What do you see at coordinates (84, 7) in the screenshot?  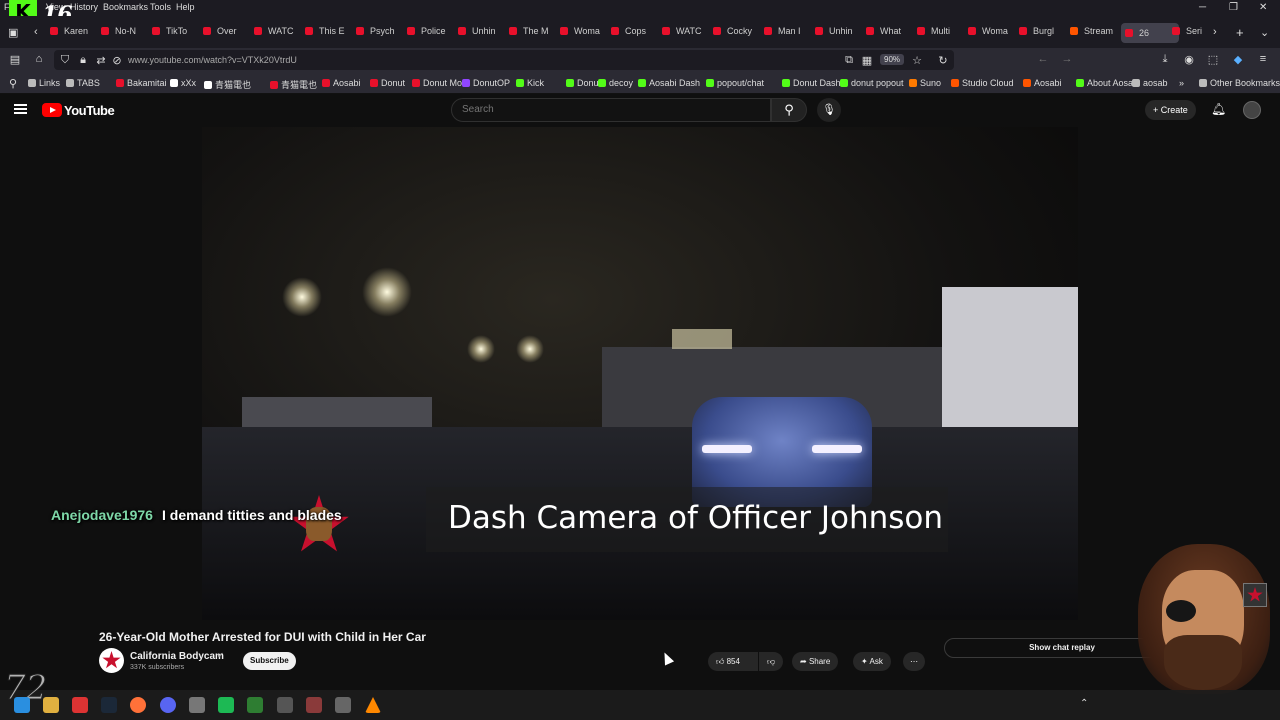 I see `menu-history: History` at bounding box center [84, 7].